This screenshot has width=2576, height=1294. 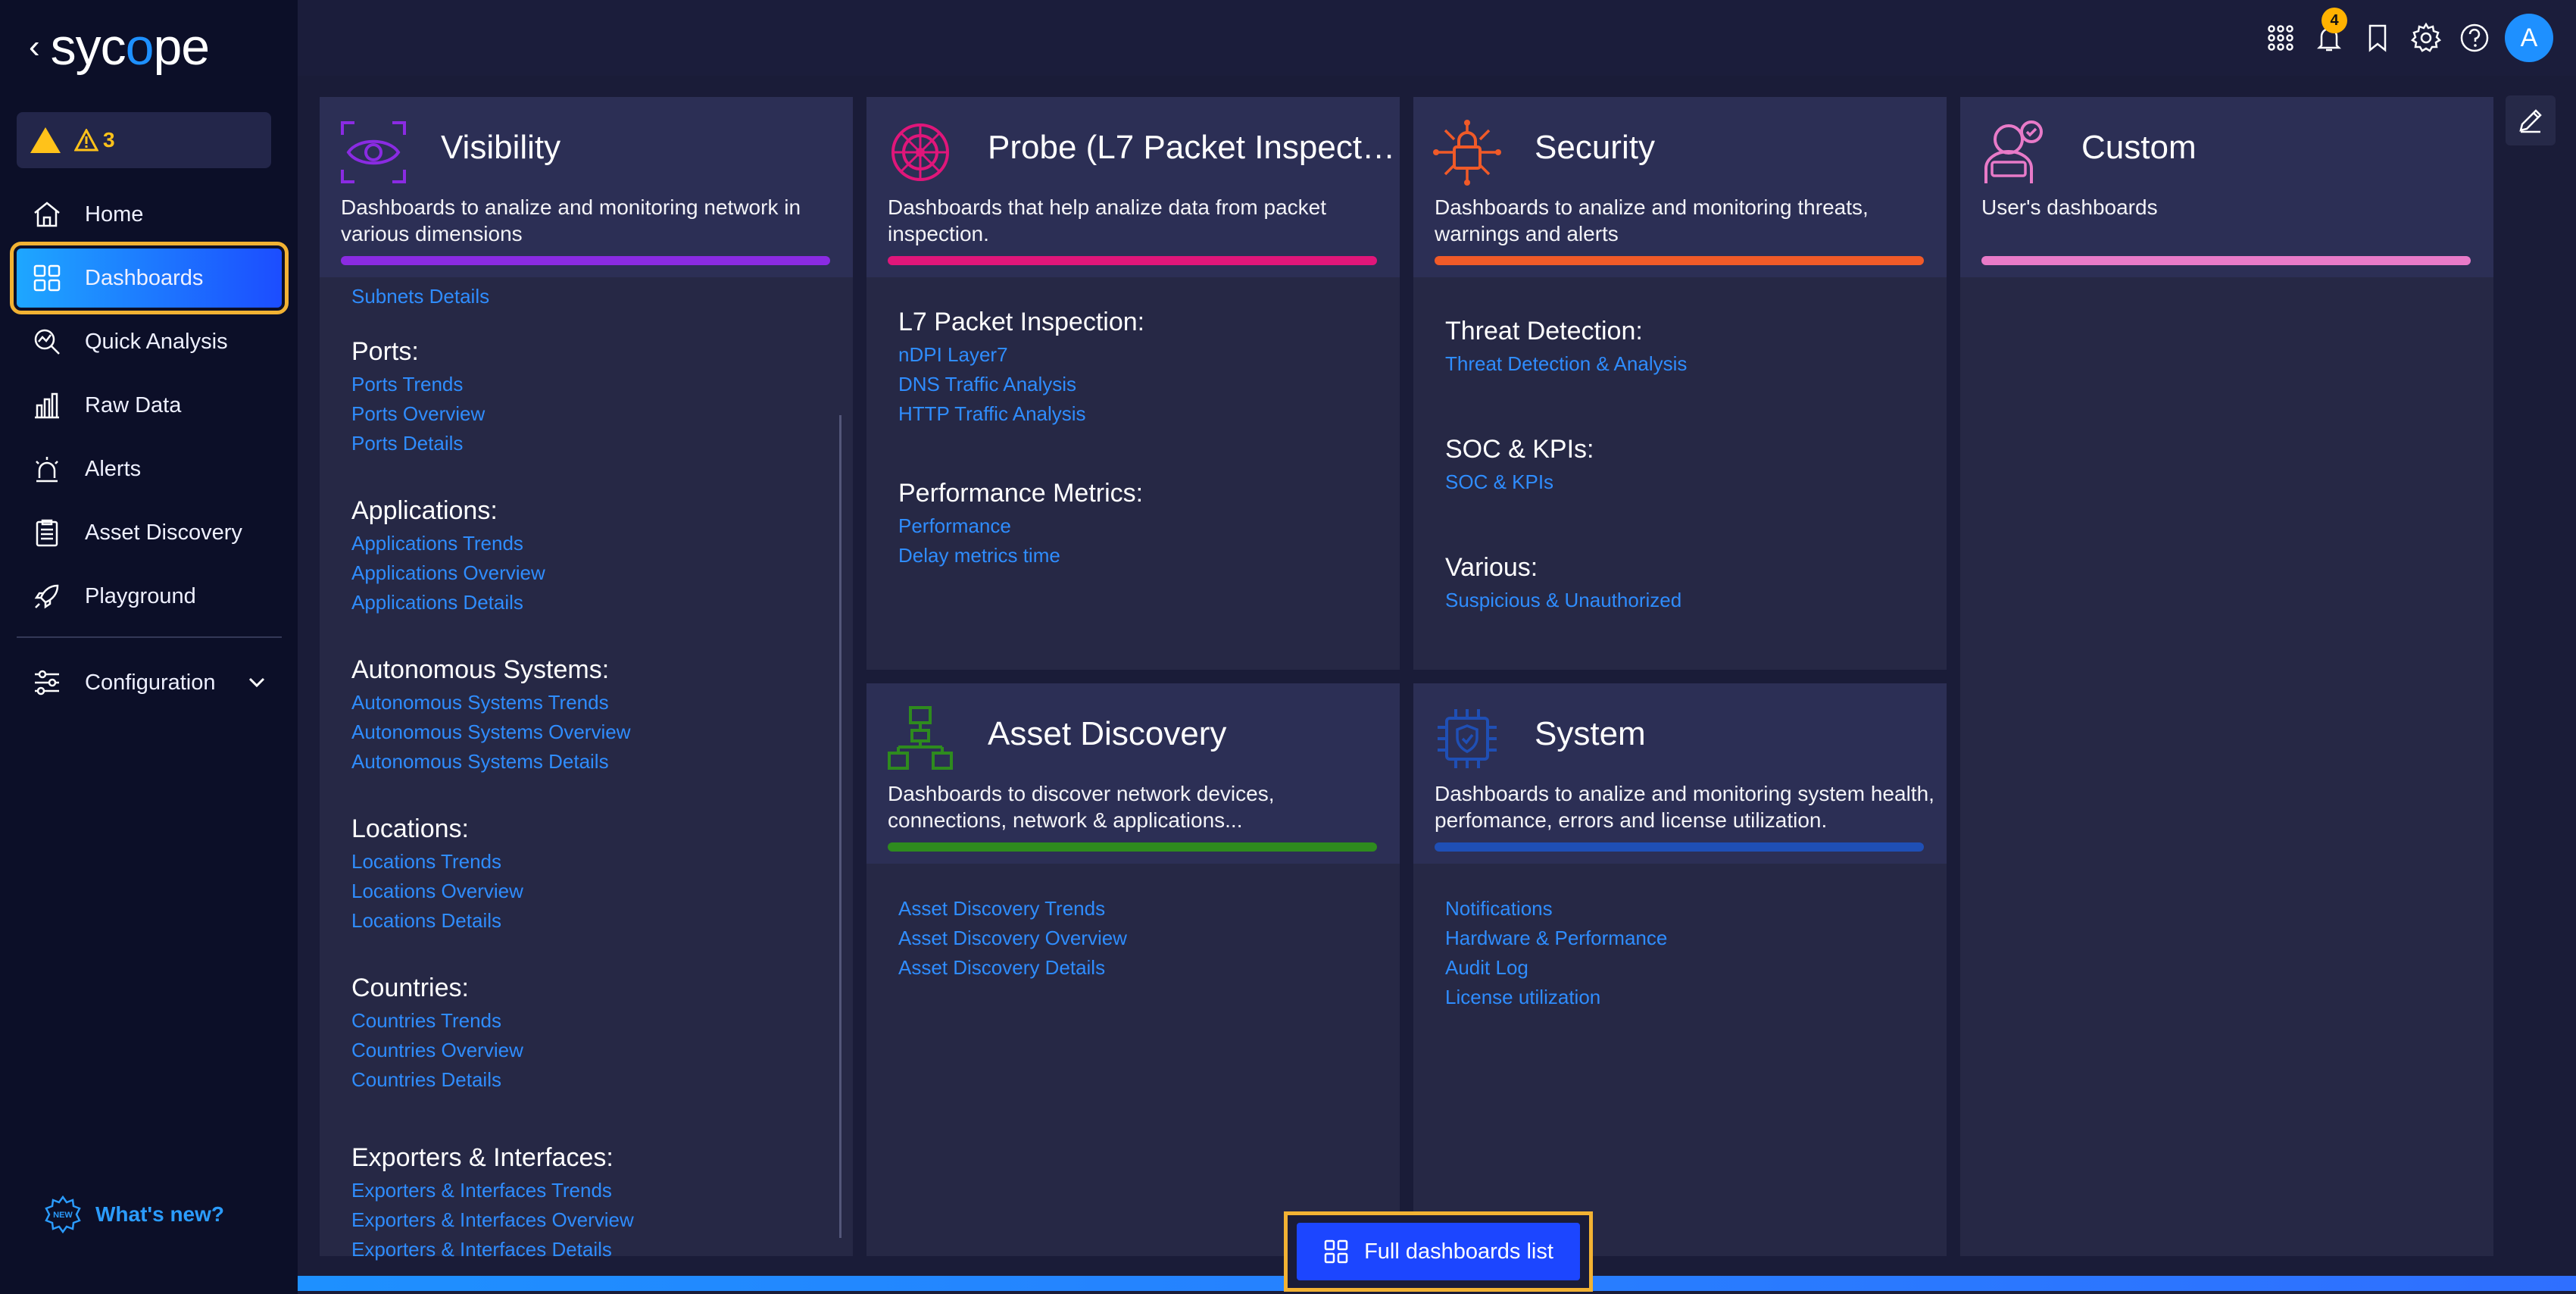 I want to click on dashboard-link: Applications Details, so click(x=602, y=602).